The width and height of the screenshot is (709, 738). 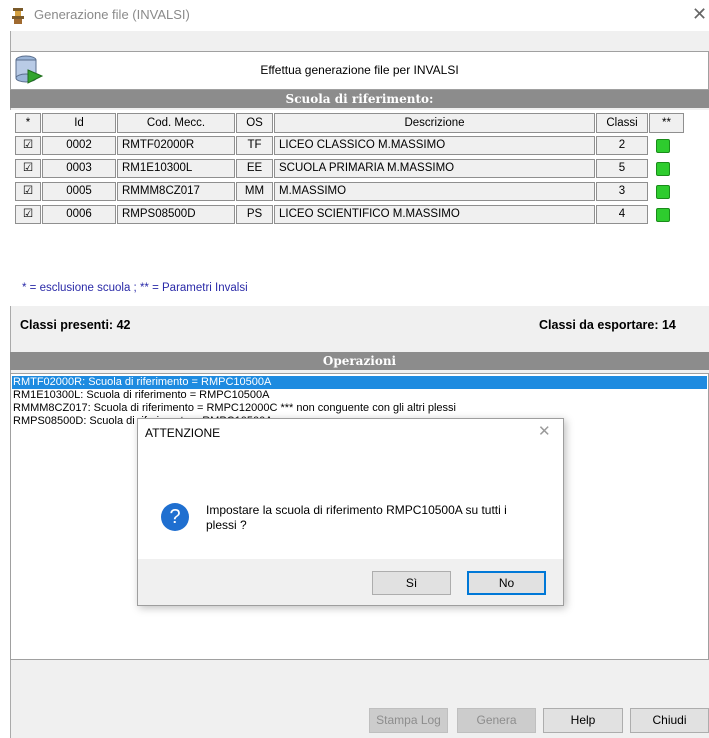 What do you see at coordinates (434, 145) in the screenshot?
I see `table-cell-desc: LICEO CLASSICO M.MASSIMO` at bounding box center [434, 145].